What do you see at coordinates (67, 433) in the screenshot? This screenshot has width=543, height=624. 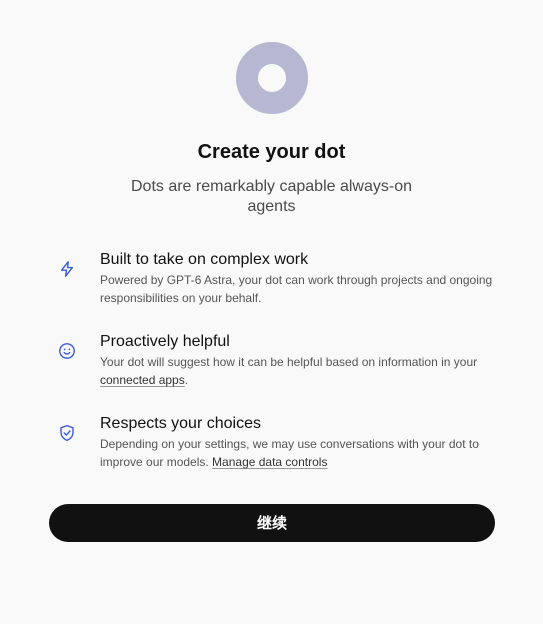 I see `shield-check-icon` at bounding box center [67, 433].